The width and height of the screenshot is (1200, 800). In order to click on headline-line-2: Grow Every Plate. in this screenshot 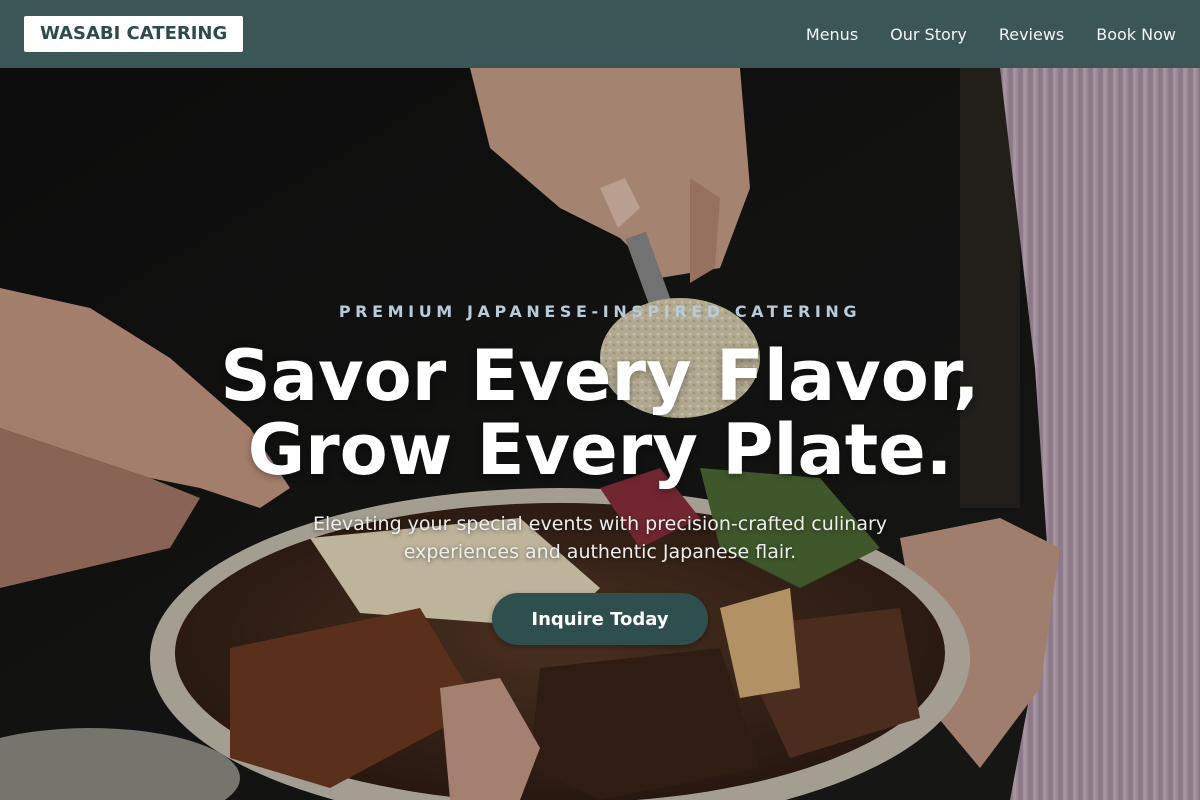, I will do `click(600, 450)`.